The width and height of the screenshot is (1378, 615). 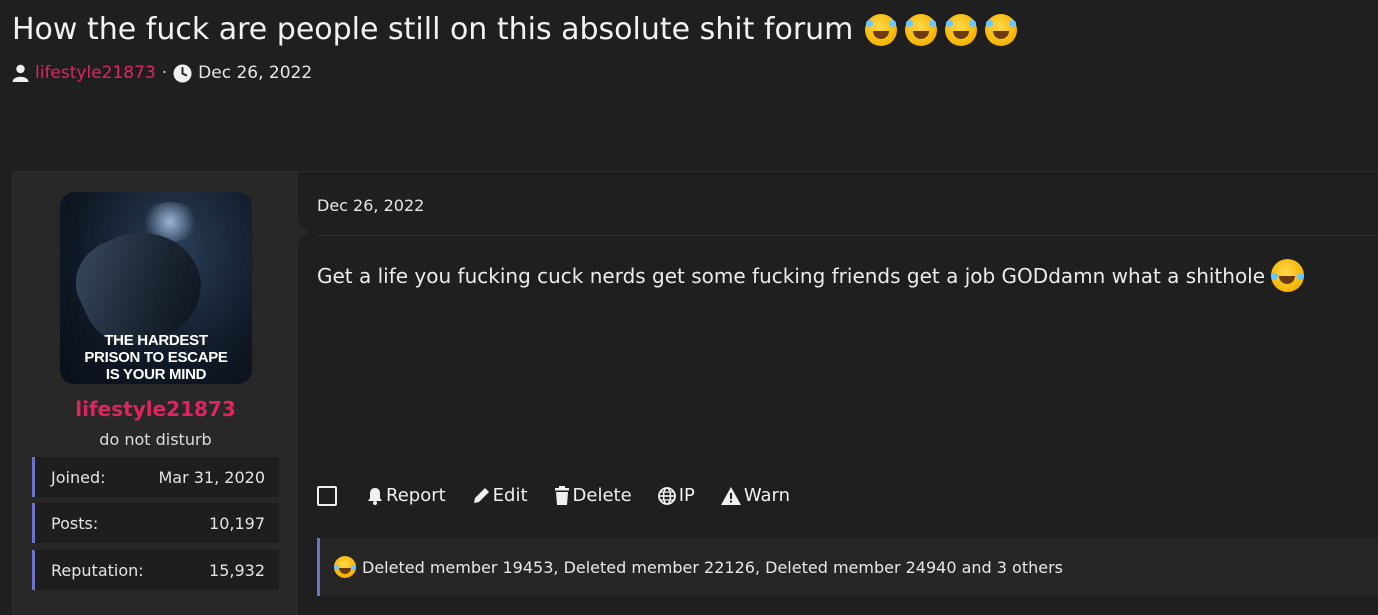 I want to click on post-actions: Report Edit Delete IP Warn, so click(x=553, y=495).